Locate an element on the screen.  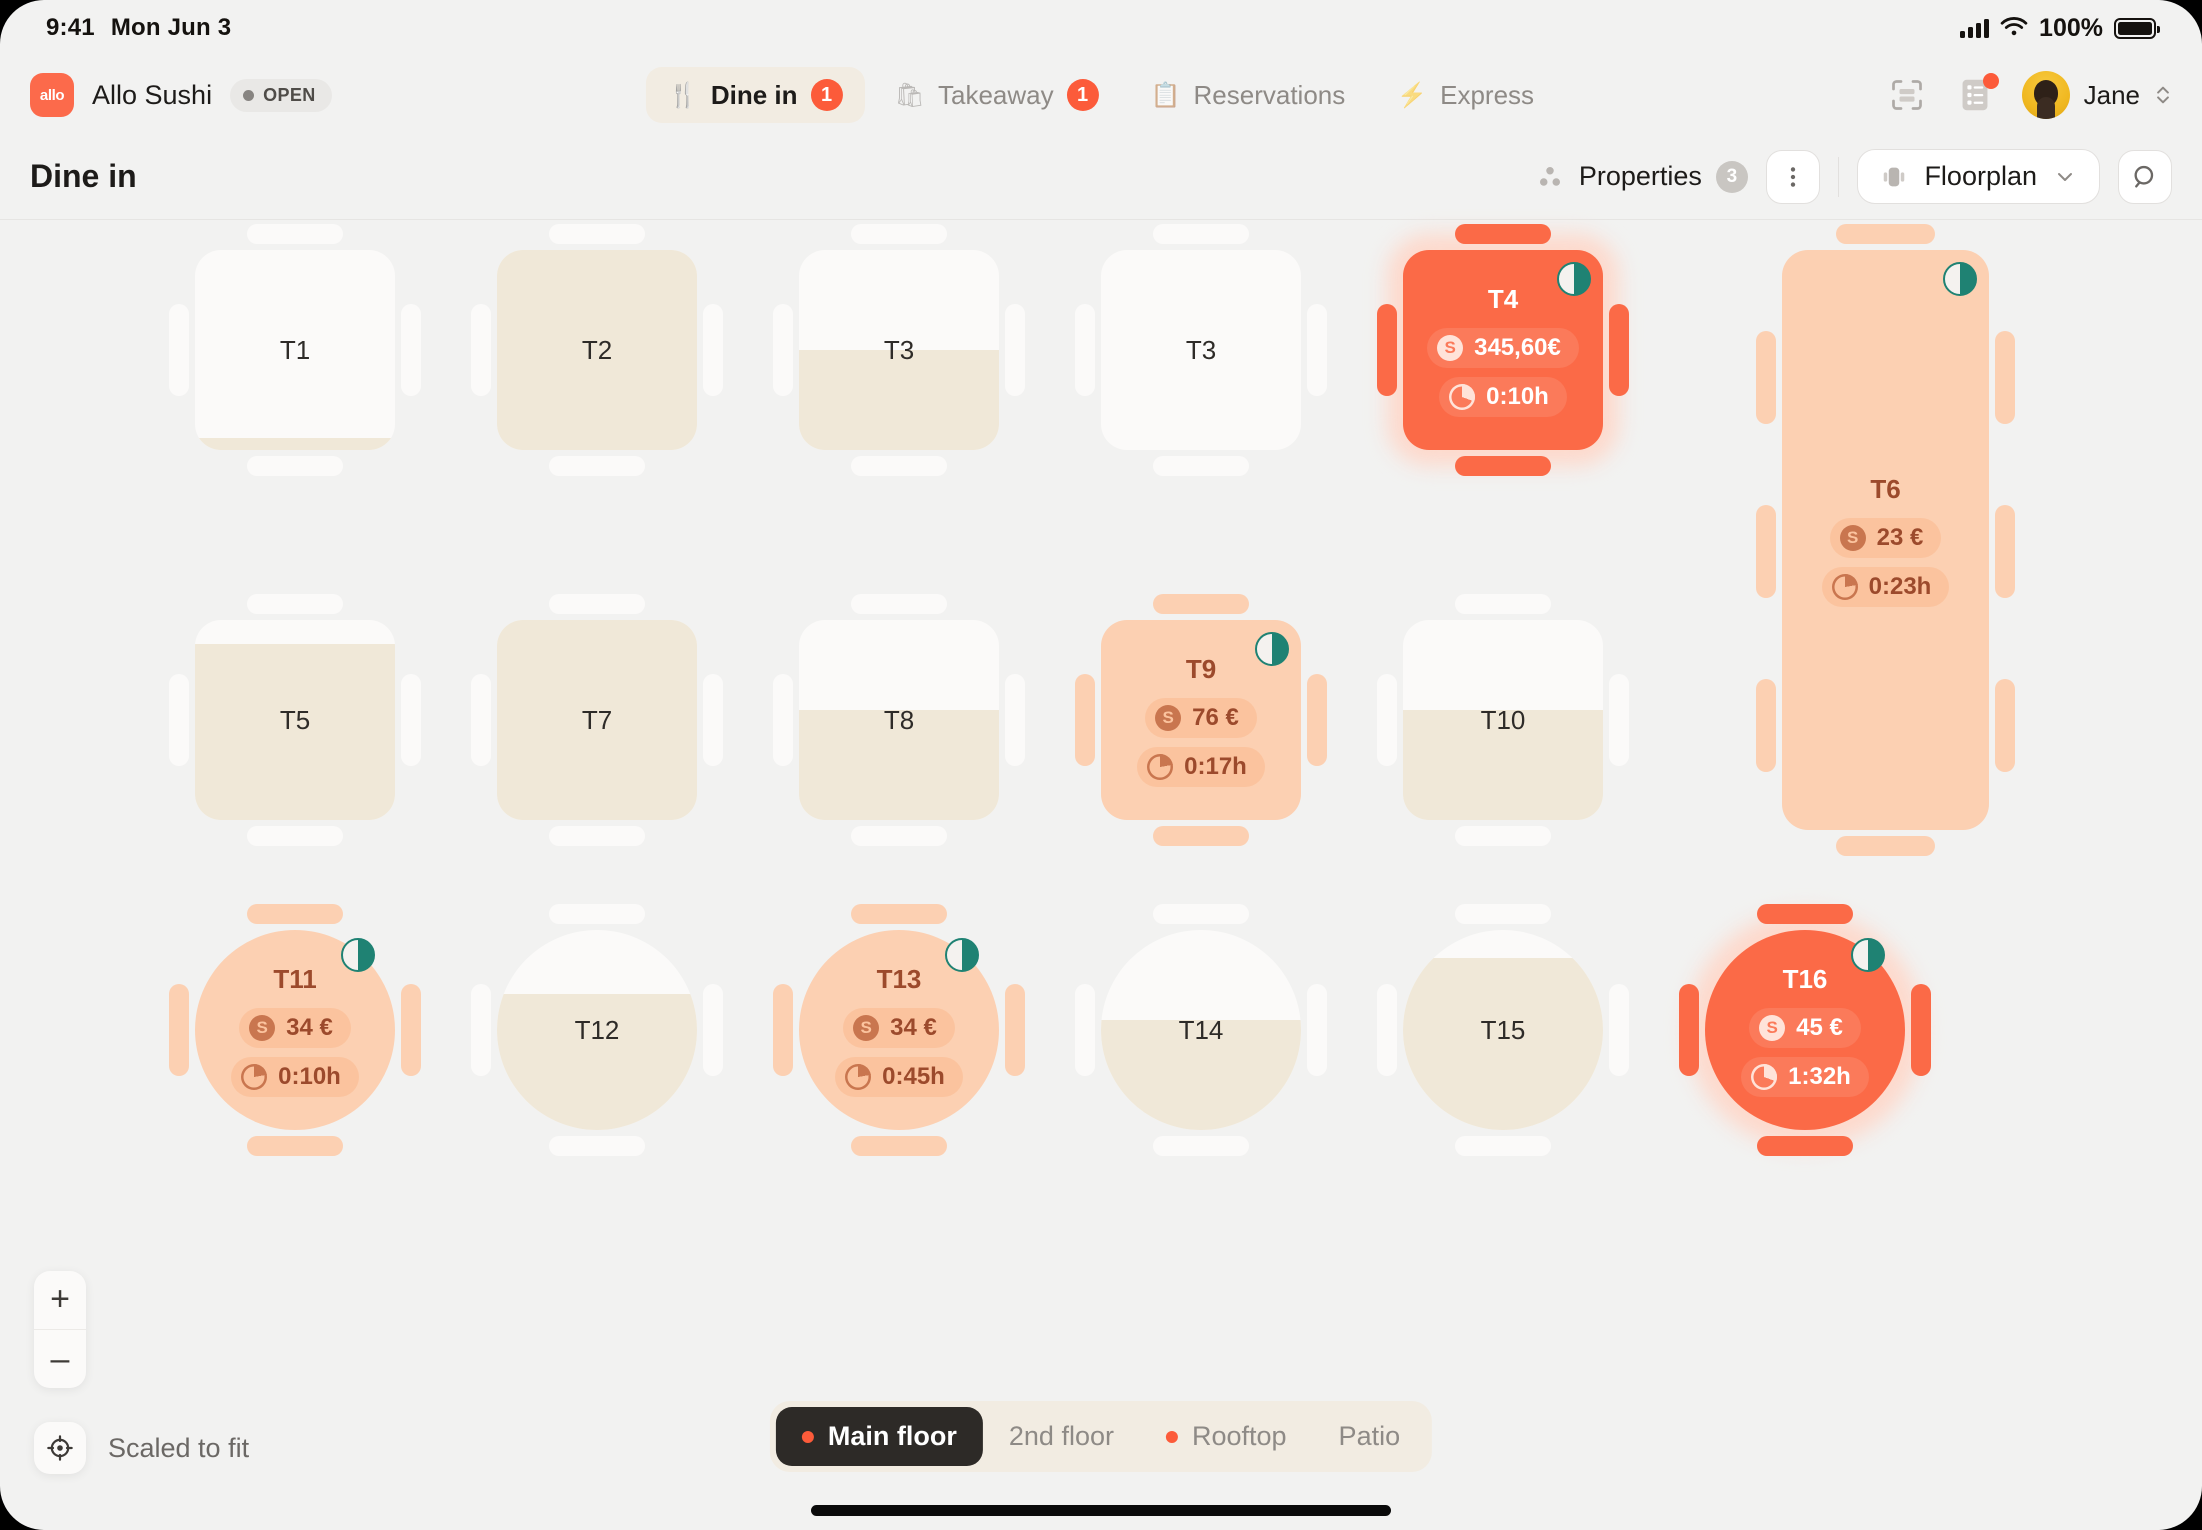
table-surface: T7 is located at coordinates (597, 720).